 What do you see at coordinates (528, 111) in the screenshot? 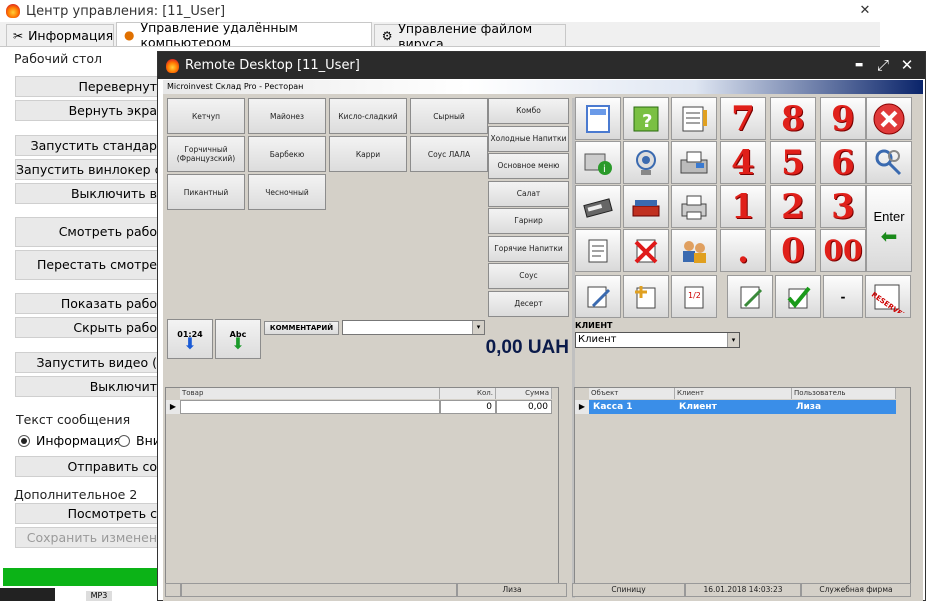
I see `category-combo-button: Комбо` at bounding box center [528, 111].